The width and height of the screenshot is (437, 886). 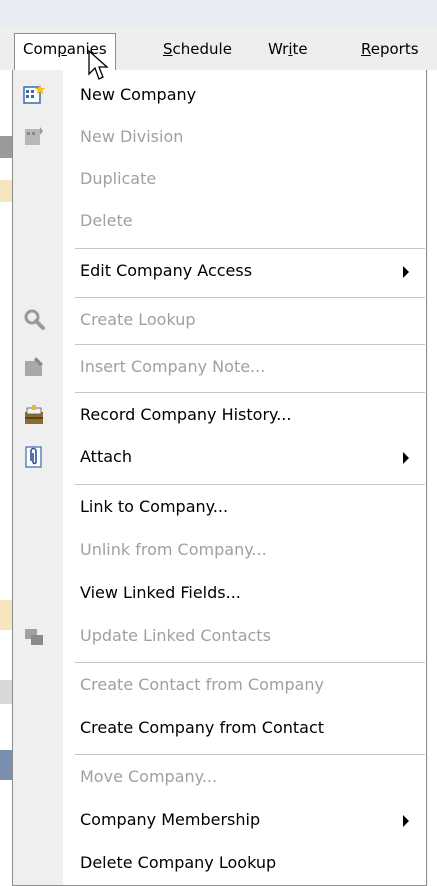 What do you see at coordinates (34, 457) in the screenshot?
I see `paperclip-icon` at bounding box center [34, 457].